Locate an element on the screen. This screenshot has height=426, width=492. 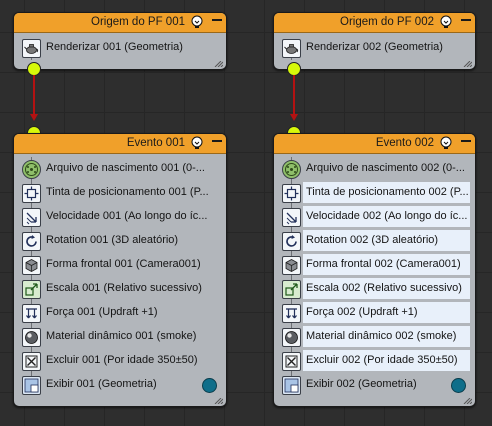
operator-label: Renderizar 002 (Geometria) is located at coordinates (374, 47).